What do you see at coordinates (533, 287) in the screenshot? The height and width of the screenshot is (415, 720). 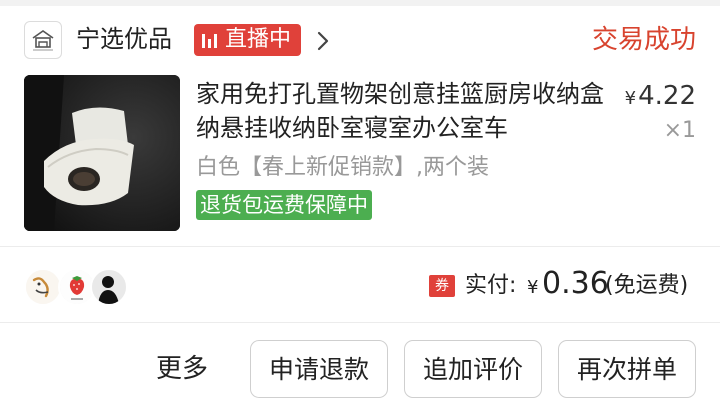 I see `paid-currency: ¥` at bounding box center [533, 287].